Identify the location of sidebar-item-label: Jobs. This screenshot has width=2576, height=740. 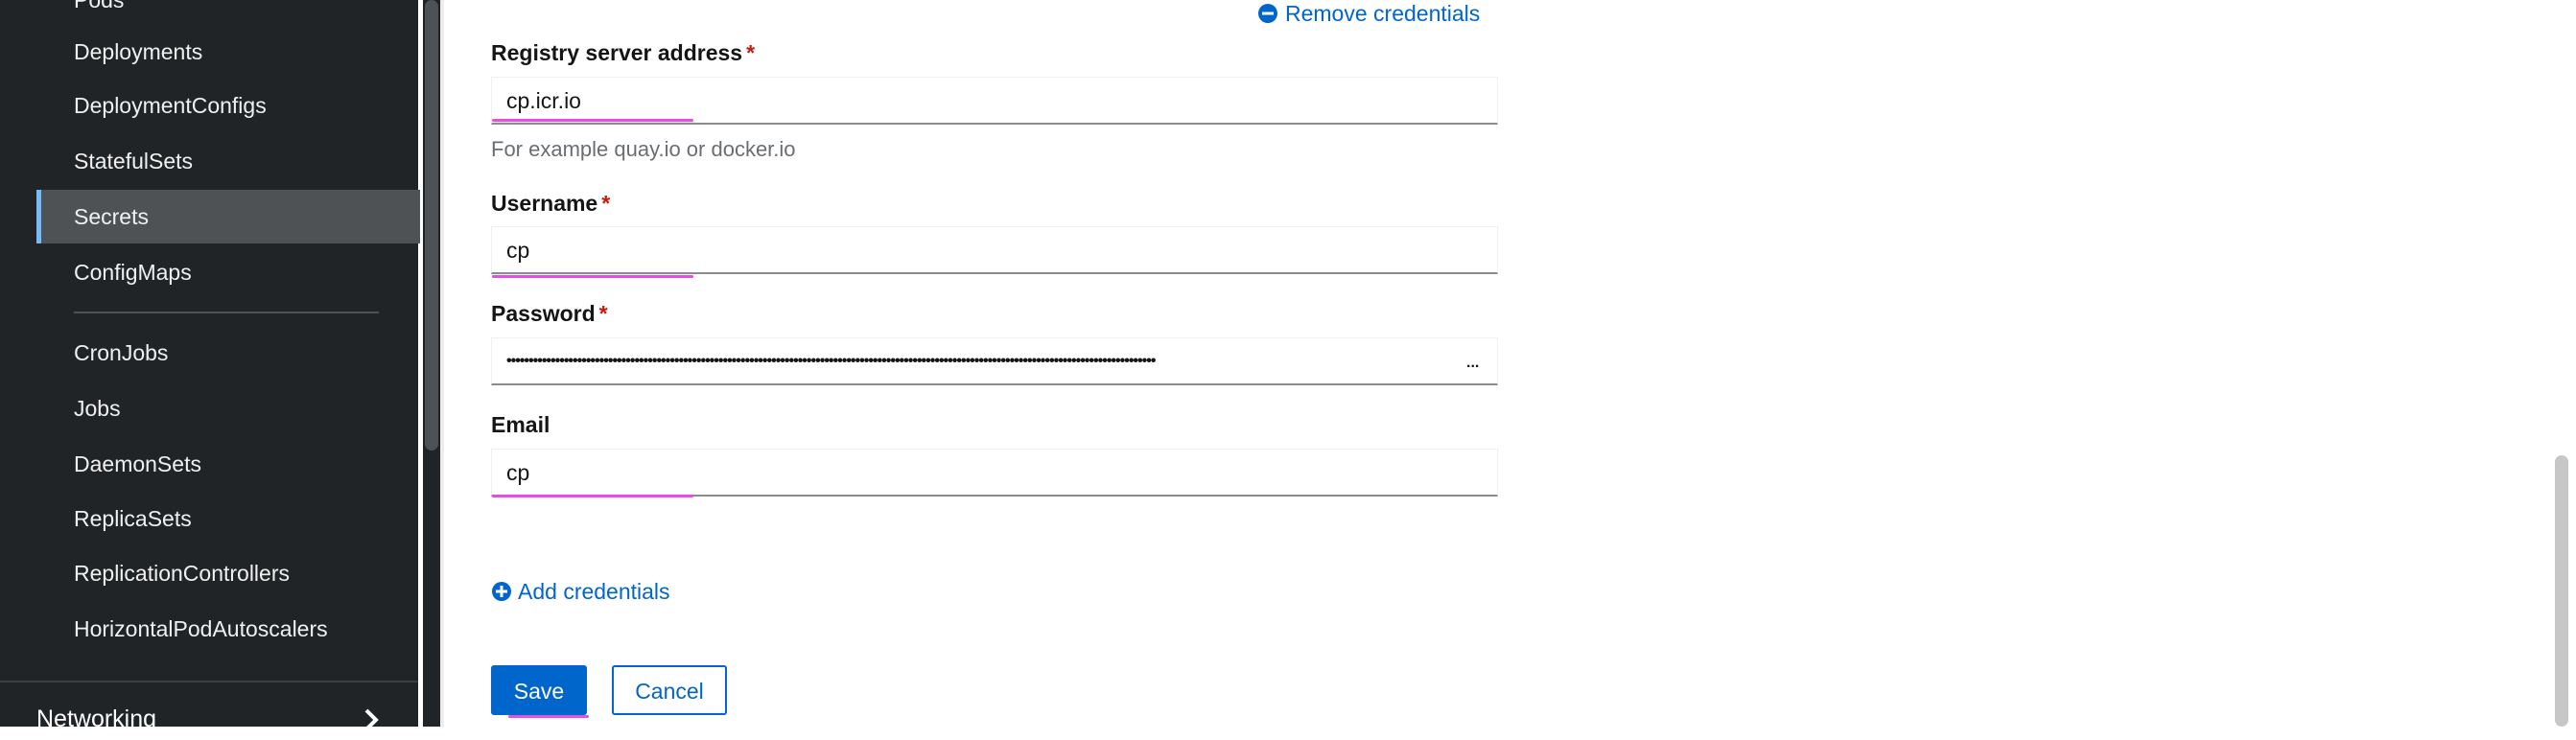
(97, 408).